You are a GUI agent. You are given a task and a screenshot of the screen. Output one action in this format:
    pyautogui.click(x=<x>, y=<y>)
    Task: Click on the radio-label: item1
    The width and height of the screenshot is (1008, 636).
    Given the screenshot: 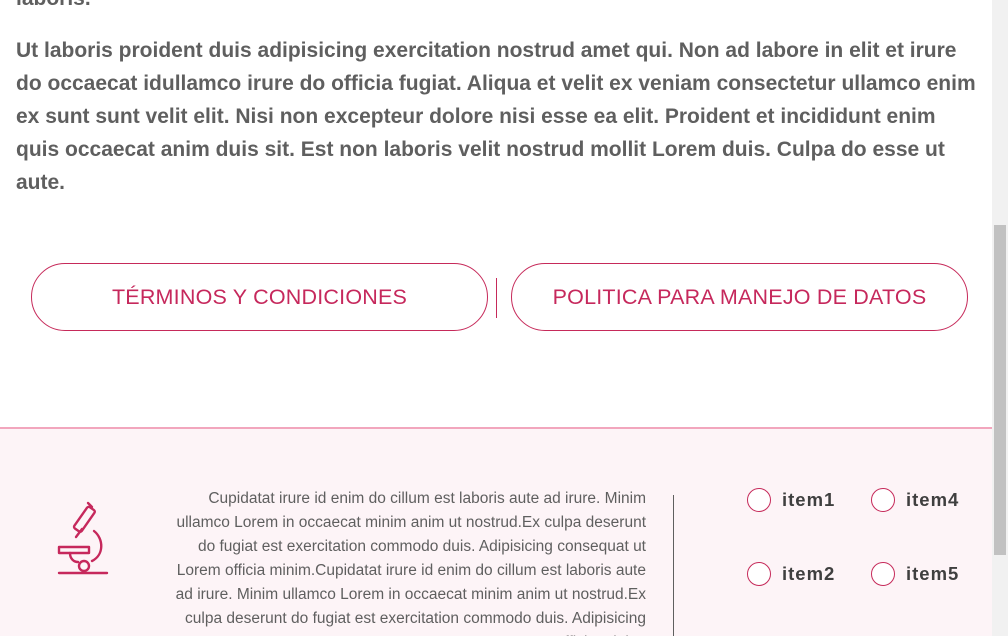 What is the action you would take?
    pyautogui.click(x=809, y=499)
    